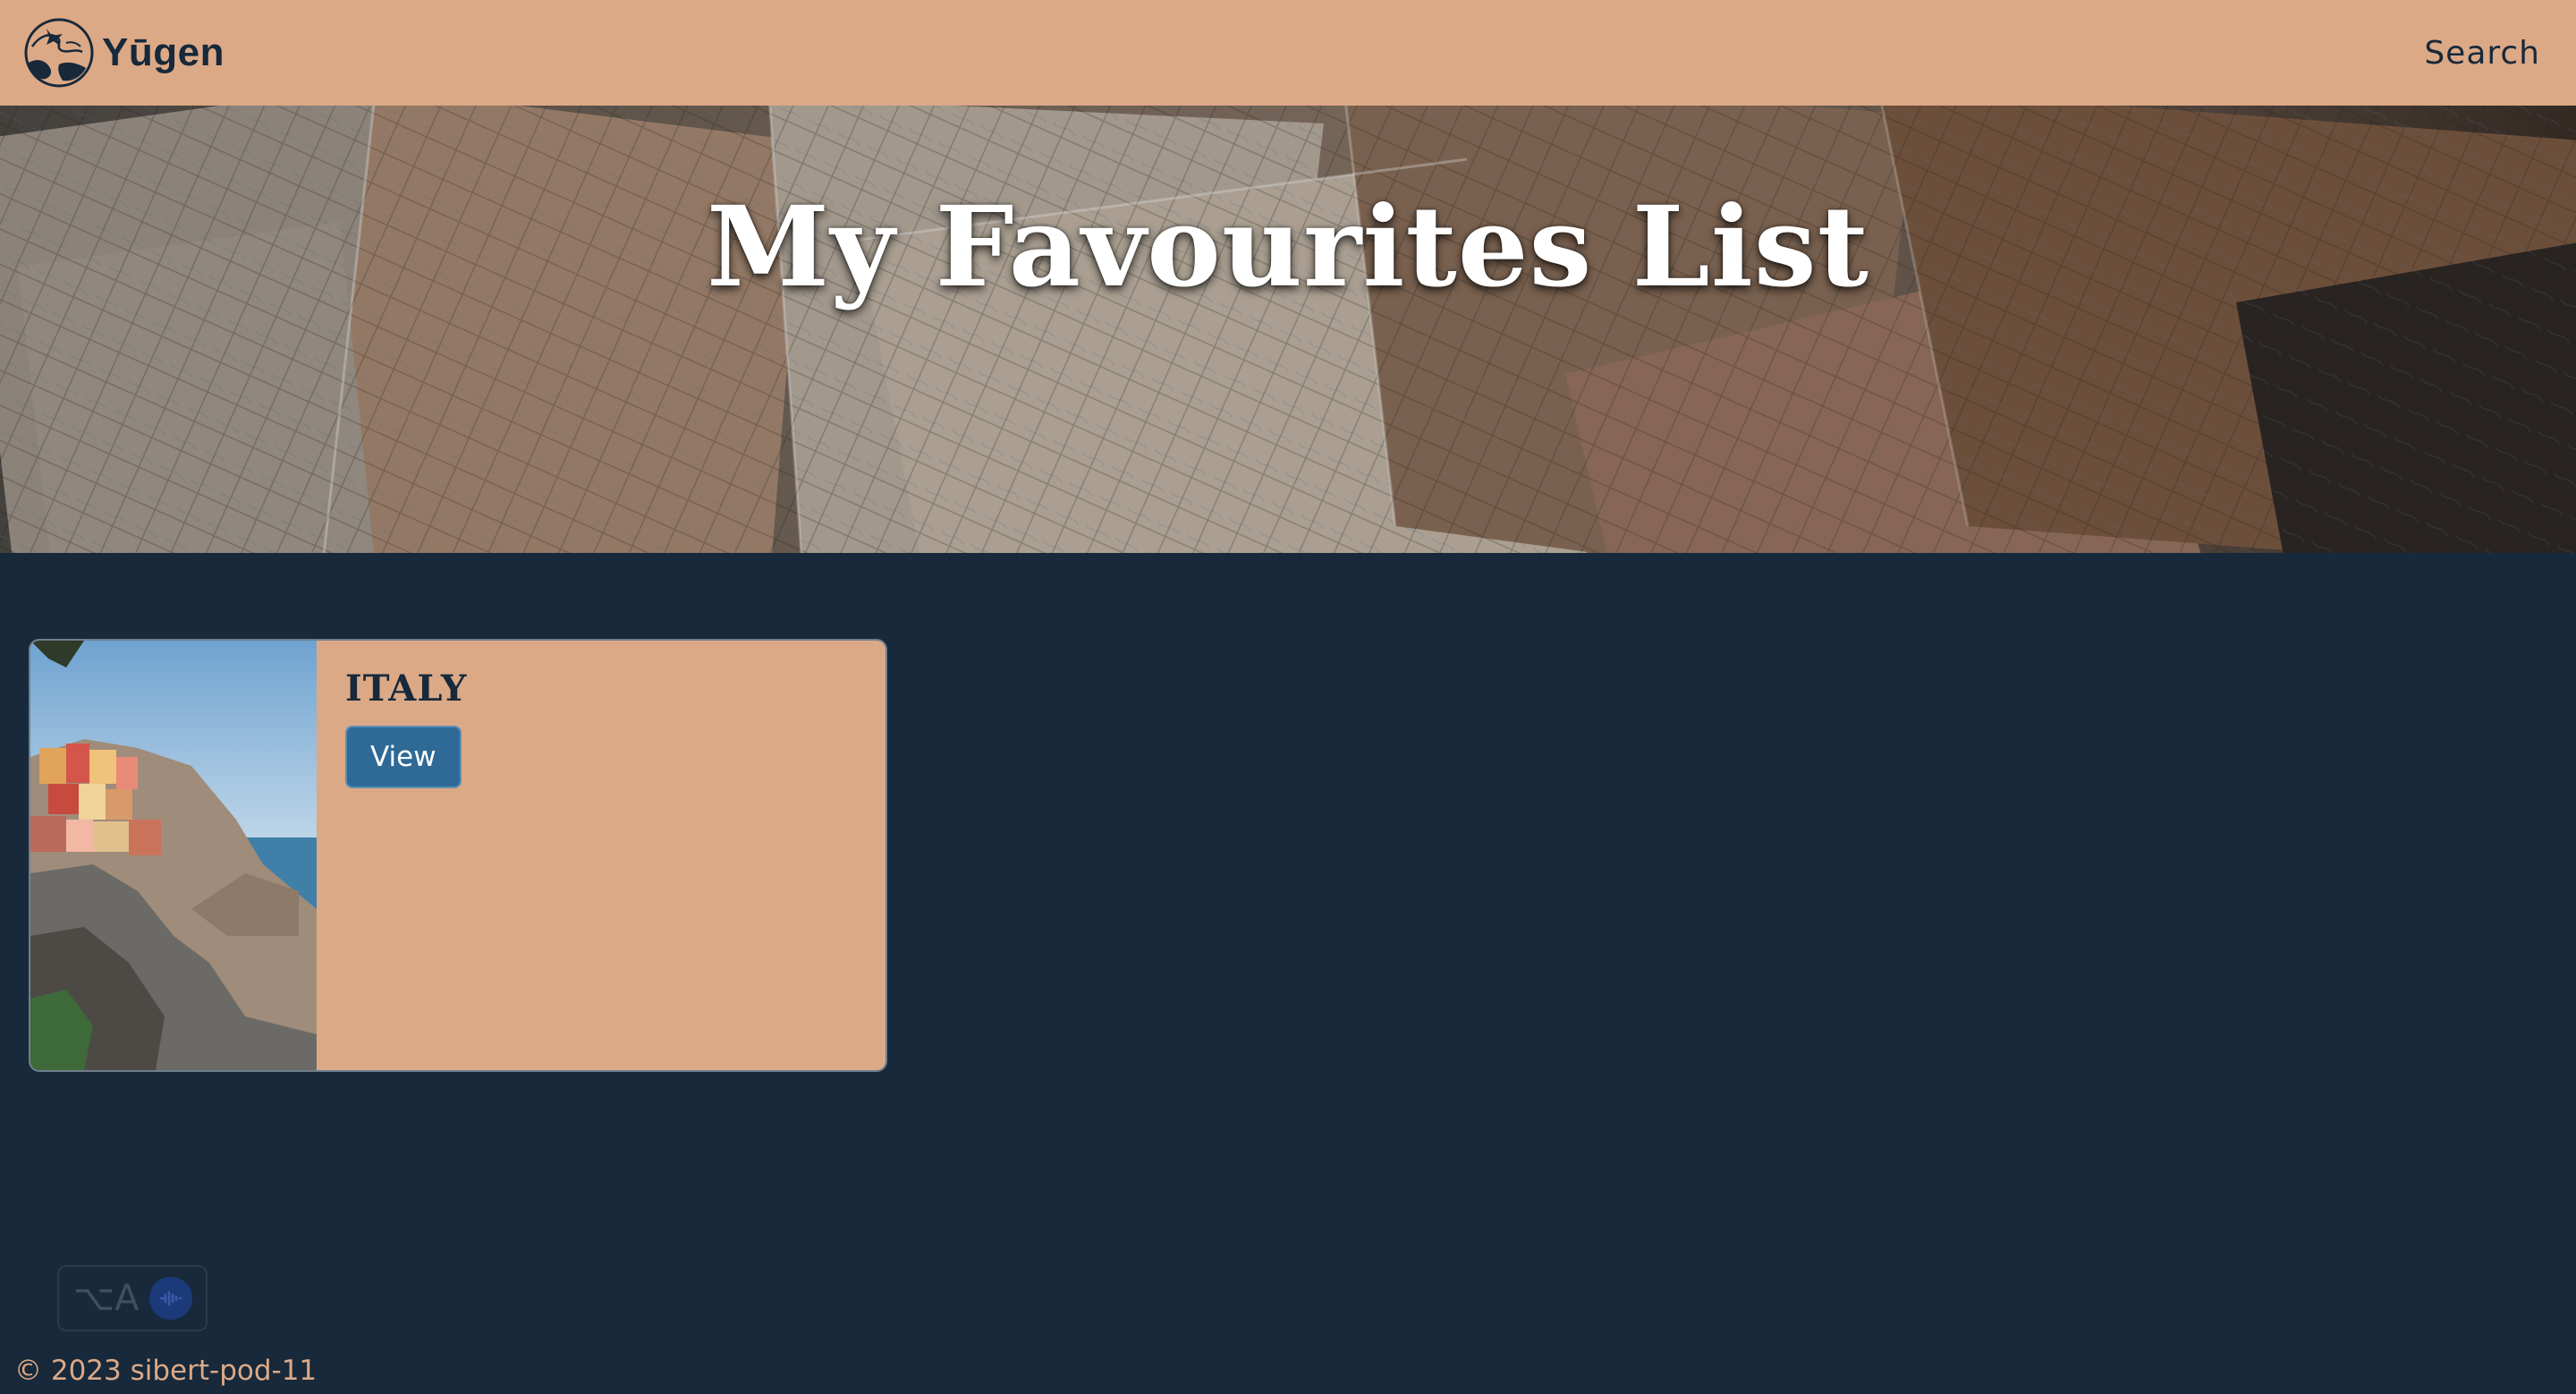 This screenshot has height=1394, width=2576. I want to click on voice-waveform-icon, so click(171, 1298).